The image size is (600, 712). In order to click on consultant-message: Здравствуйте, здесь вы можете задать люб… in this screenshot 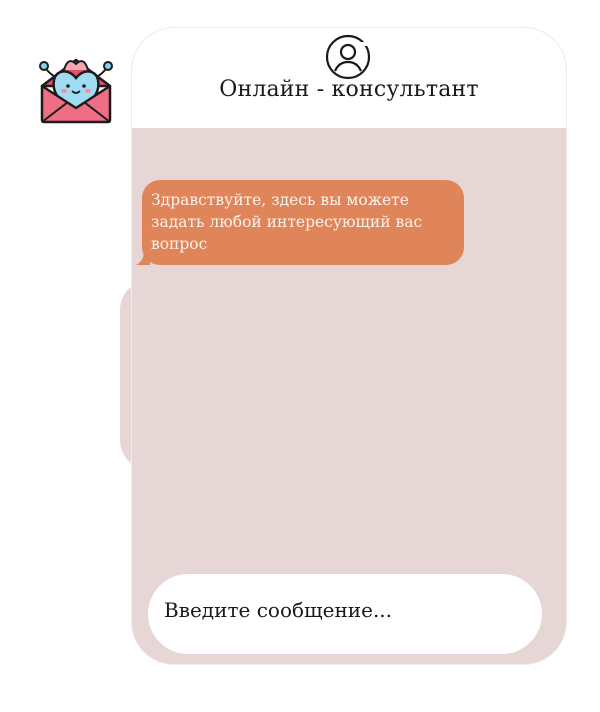, I will do `click(300, 222)`.